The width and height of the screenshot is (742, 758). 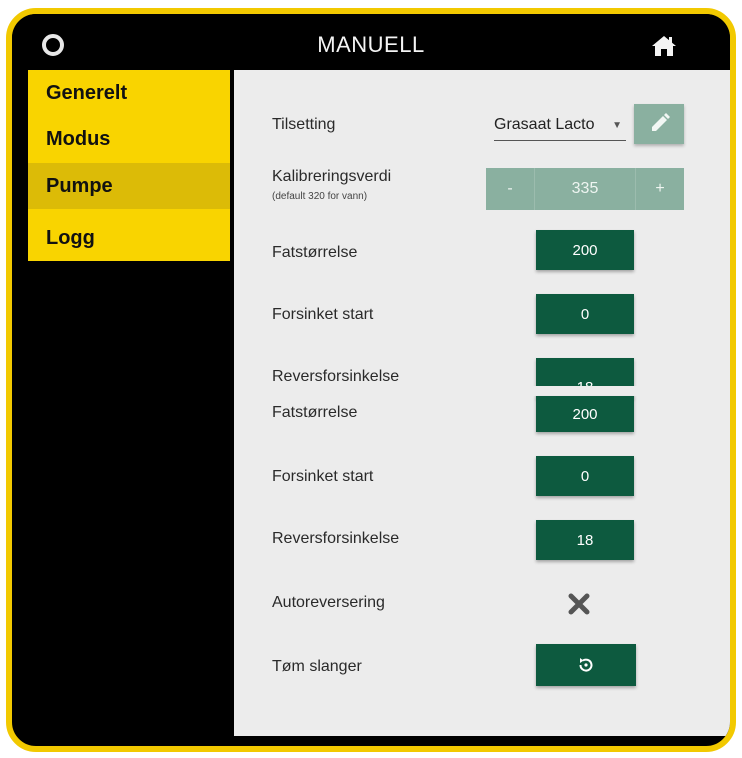 What do you see at coordinates (617, 125) in the screenshot?
I see `dropdown-arrow-icon: ▼` at bounding box center [617, 125].